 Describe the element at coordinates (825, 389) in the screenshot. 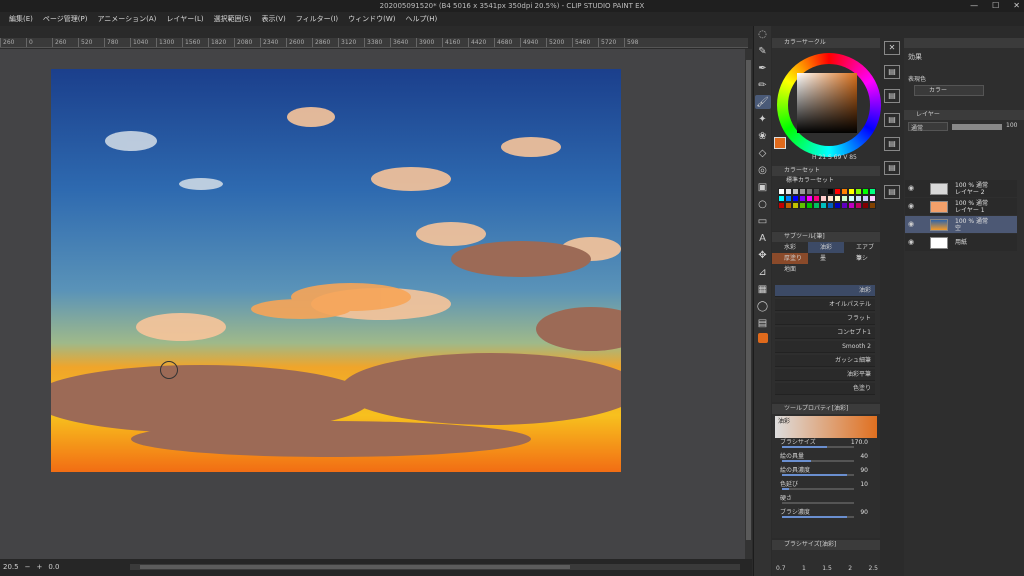

I see `brush-item: 色塗り` at that location.